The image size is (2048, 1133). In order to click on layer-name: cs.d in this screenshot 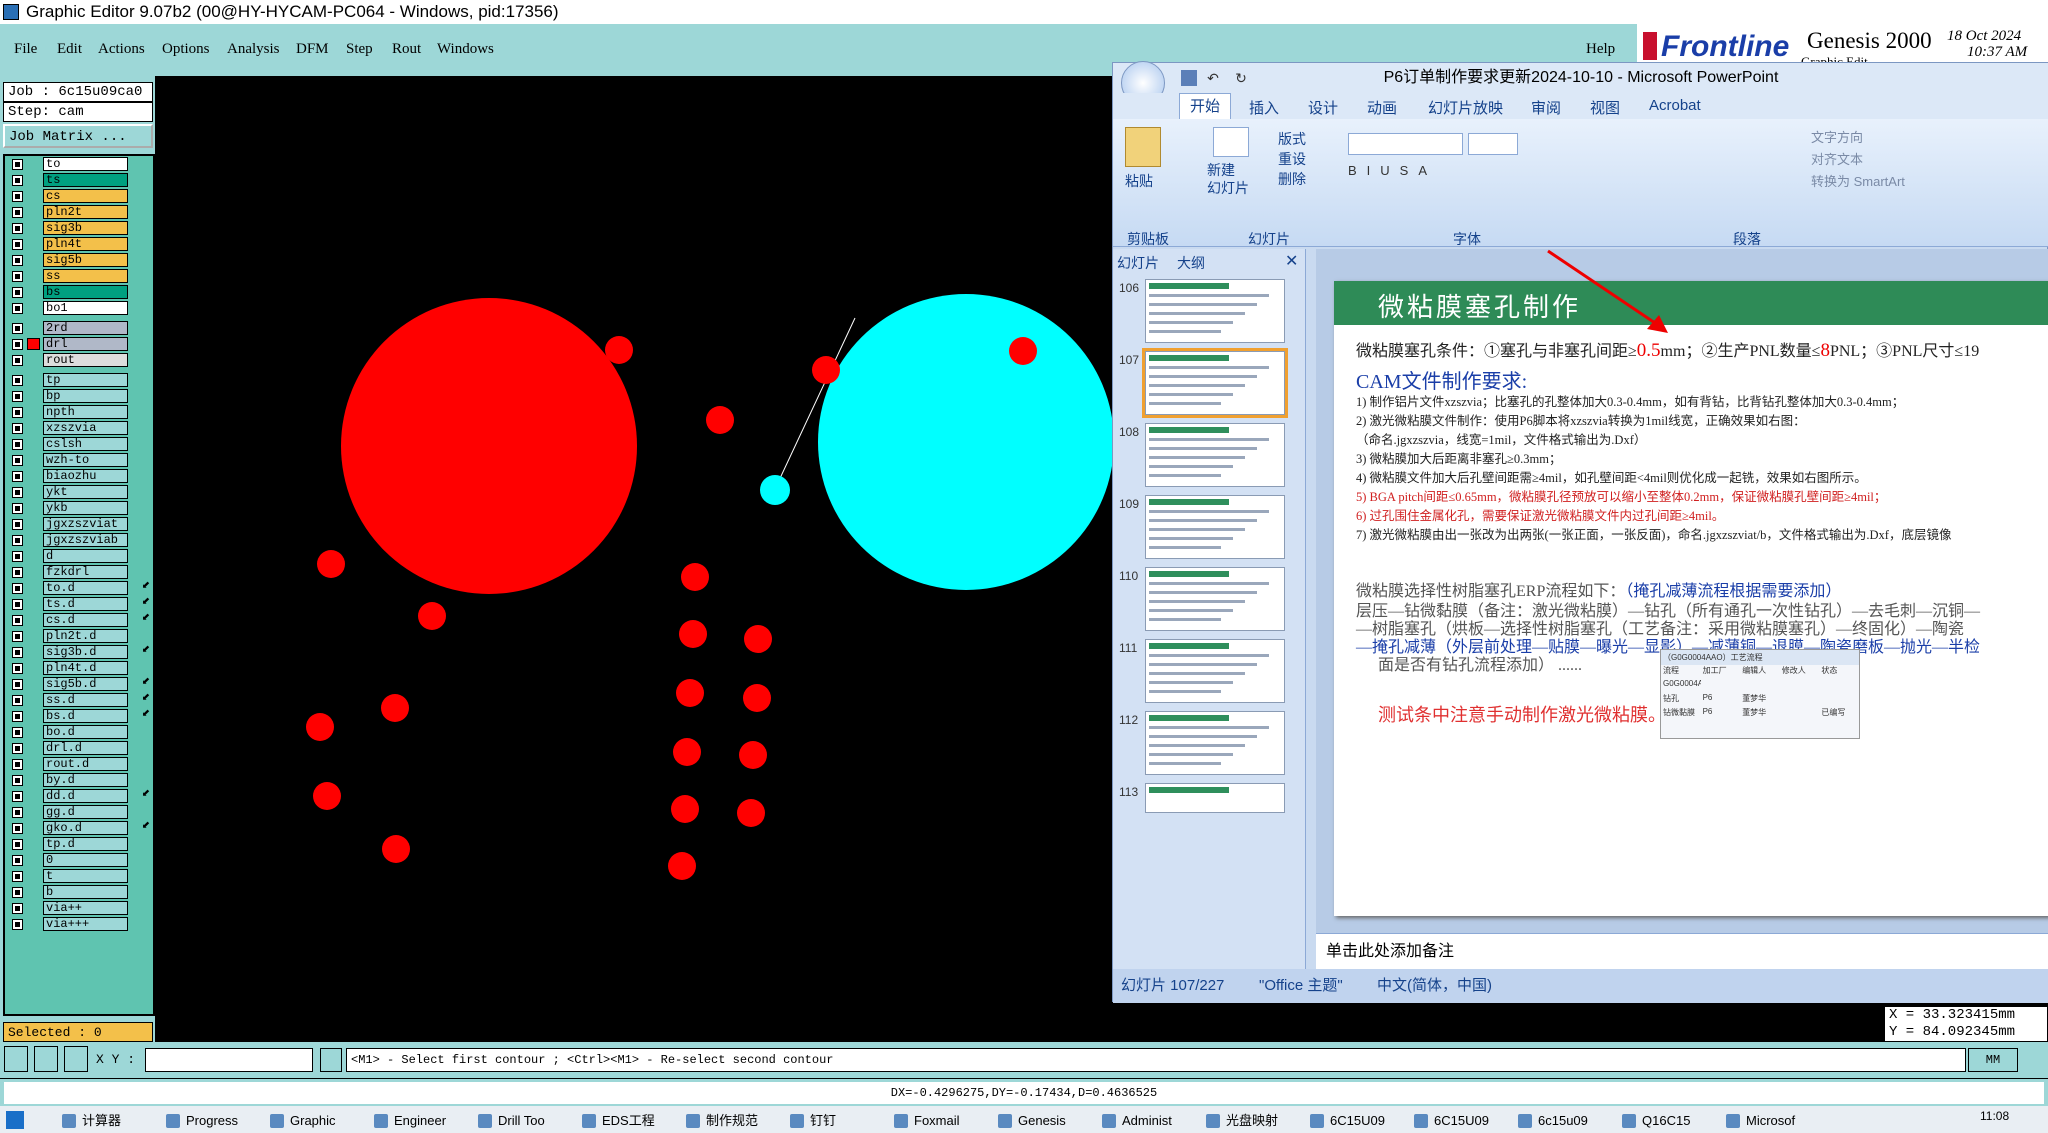, I will do `click(85, 620)`.